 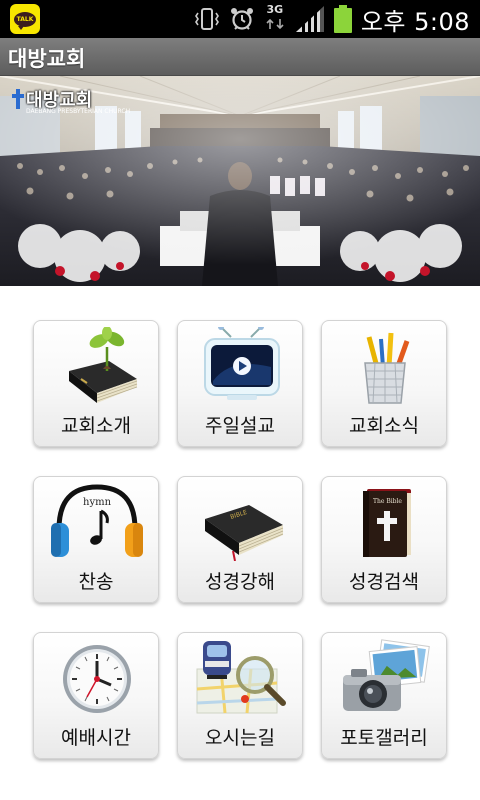 What do you see at coordinates (384, 426) in the screenshot?
I see `tile-label: 교회소식` at bounding box center [384, 426].